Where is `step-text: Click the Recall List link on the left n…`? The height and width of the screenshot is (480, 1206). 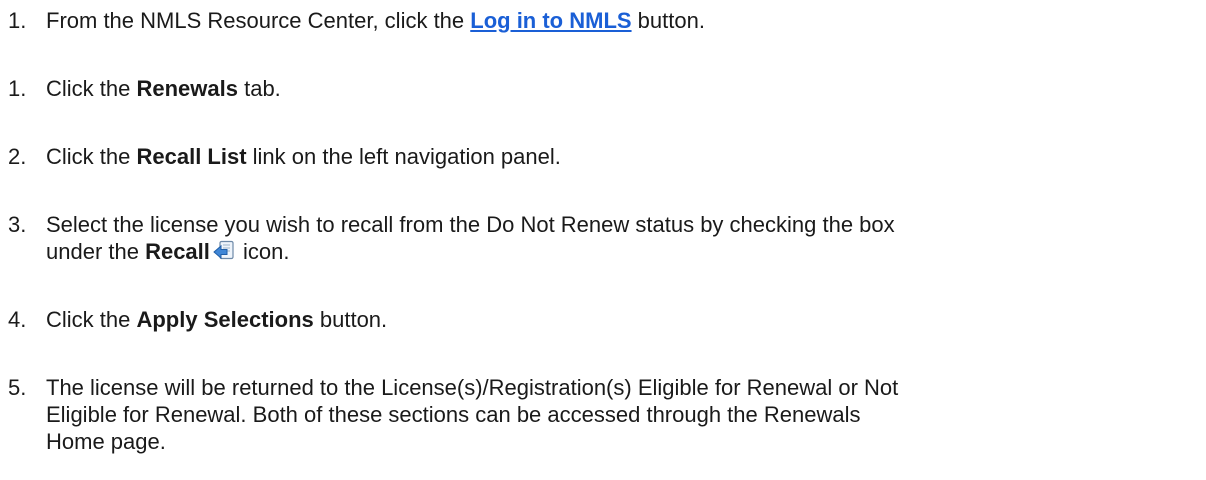 step-text: Click the Recall List link on the left n… is located at coordinates (621, 156).